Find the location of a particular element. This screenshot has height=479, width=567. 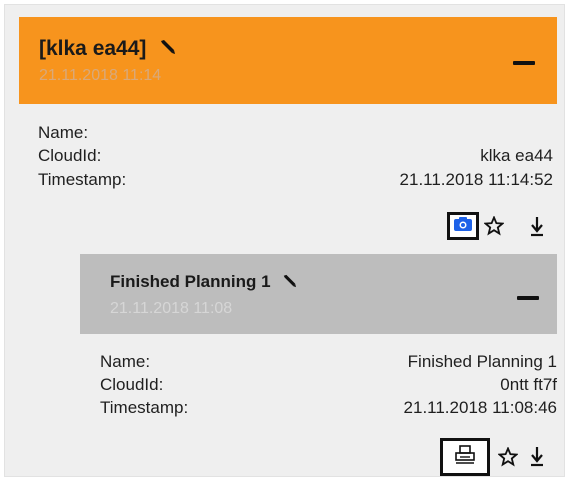

child-item-title: Finished Planning 1 is located at coordinates (190, 281).